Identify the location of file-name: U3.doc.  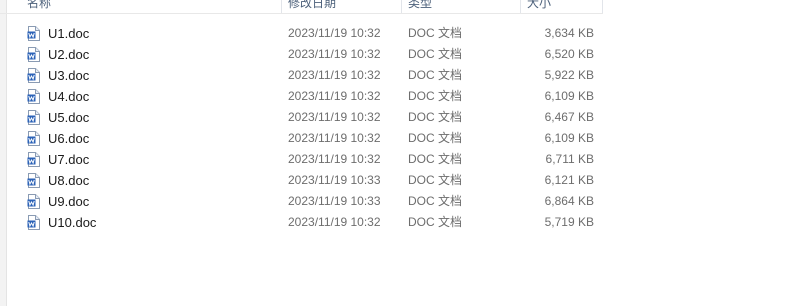
(68, 75).